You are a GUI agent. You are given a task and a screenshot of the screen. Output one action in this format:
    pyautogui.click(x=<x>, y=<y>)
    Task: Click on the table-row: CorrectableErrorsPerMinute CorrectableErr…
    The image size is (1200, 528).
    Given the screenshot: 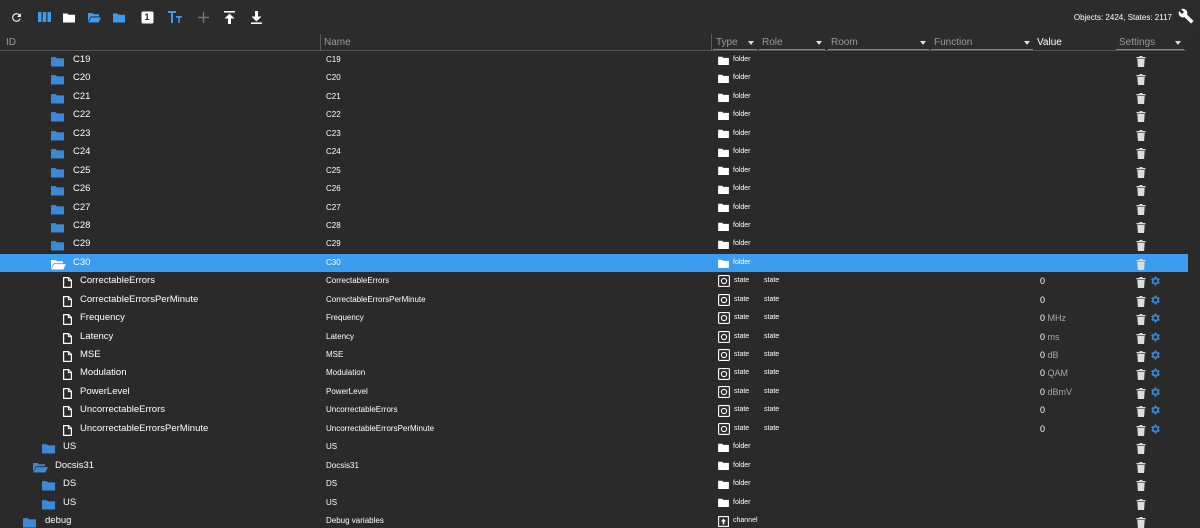 What is the action you would take?
    pyautogui.click(x=594, y=300)
    